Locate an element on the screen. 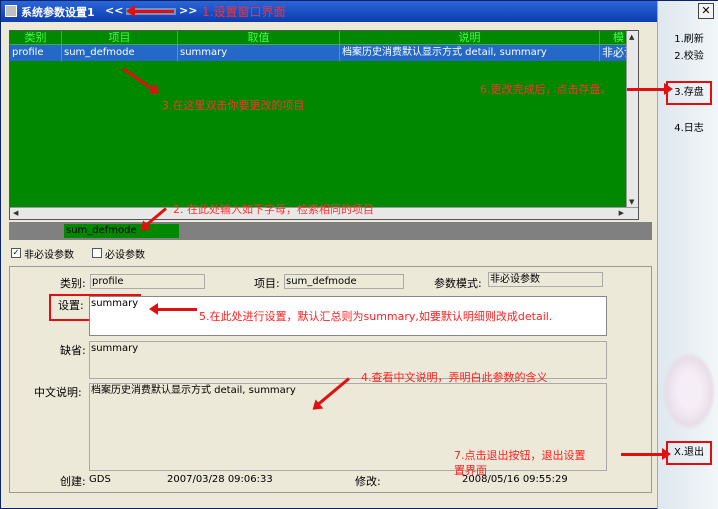 This screenshot has width=718, height=509. verify-button: 2.校验 is located at coordinates (689, 57).